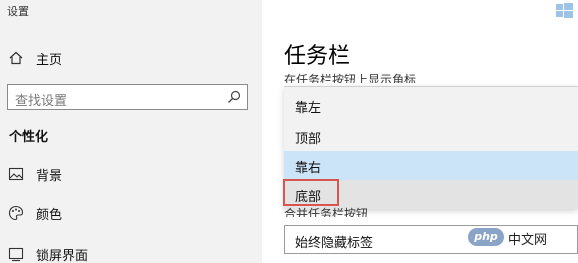 This screenshot has width=578, height=263. I want to click on watermark: php 中文网, so click(522, 238).